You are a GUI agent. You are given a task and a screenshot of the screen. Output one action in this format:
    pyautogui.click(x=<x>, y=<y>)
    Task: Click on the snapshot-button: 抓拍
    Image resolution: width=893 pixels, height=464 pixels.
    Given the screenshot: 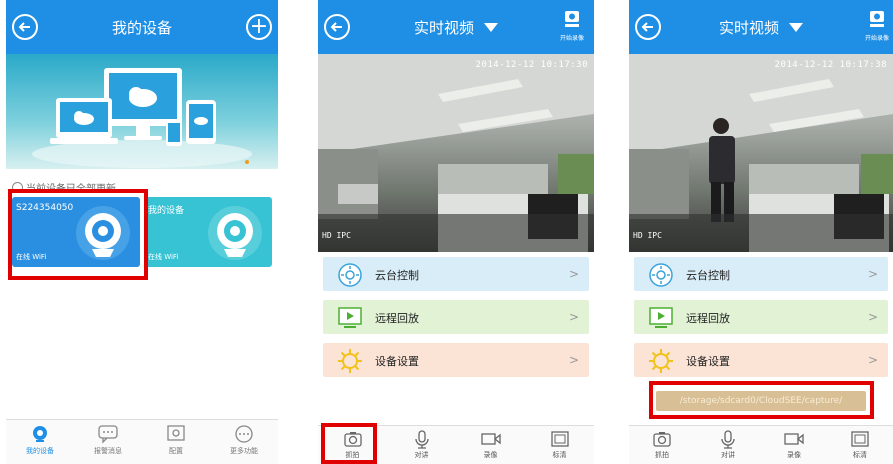 What is the action you would take?
    pyautogui.click(x=662, y=445)
    